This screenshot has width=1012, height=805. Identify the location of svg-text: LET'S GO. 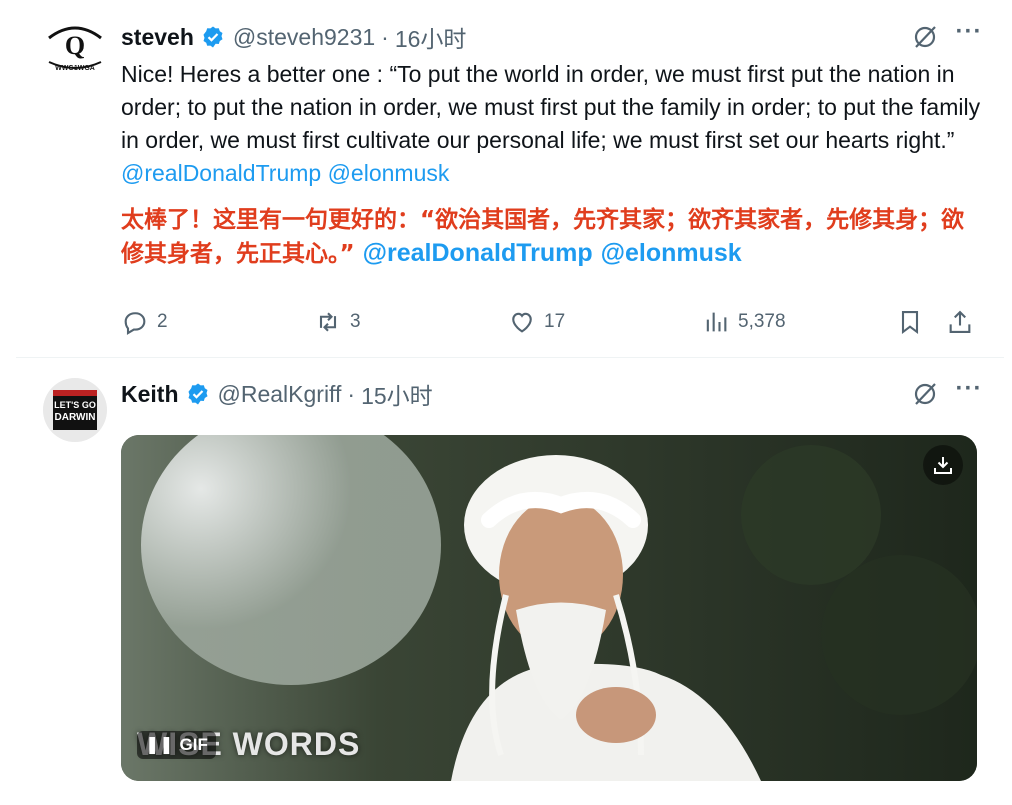
(75, 405).